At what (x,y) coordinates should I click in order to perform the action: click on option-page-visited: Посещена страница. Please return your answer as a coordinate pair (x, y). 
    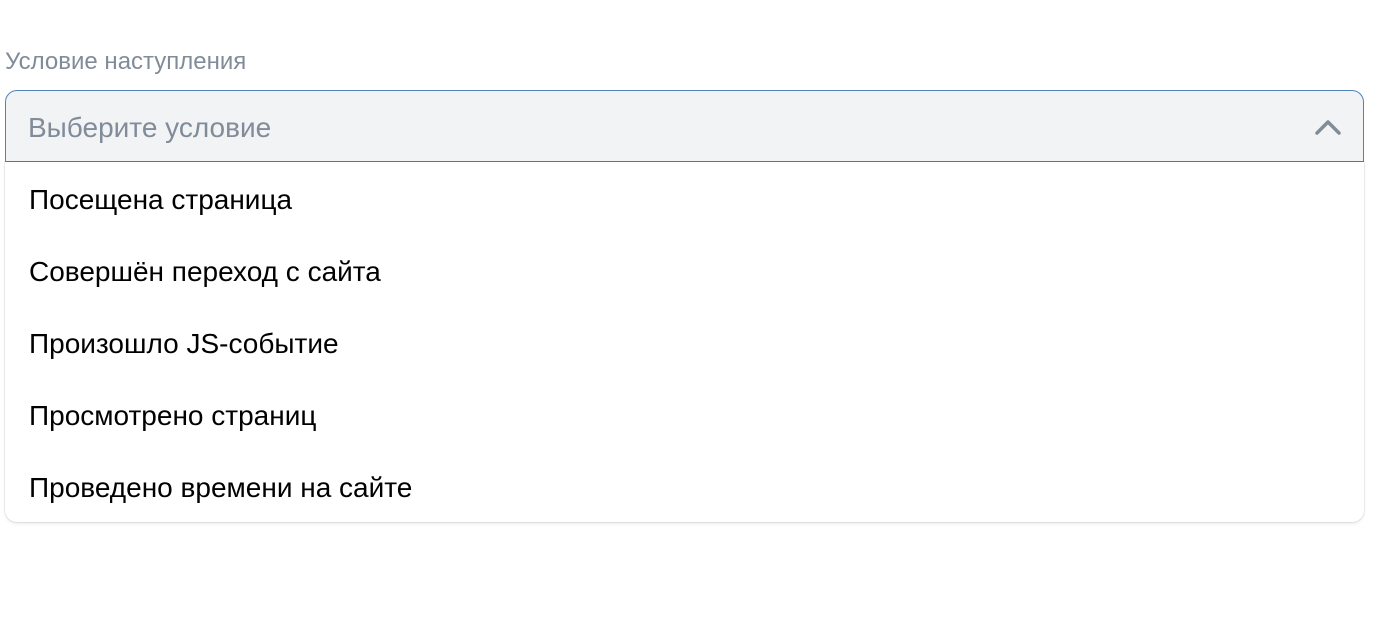
    Looking at the image, I should click on (684, 200).